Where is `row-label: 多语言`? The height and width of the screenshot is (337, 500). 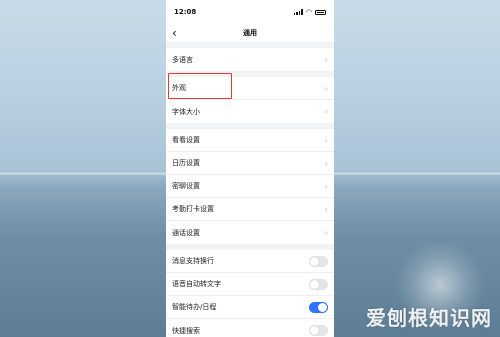 row-label: 多语言 is located at coordinates (182, 59).